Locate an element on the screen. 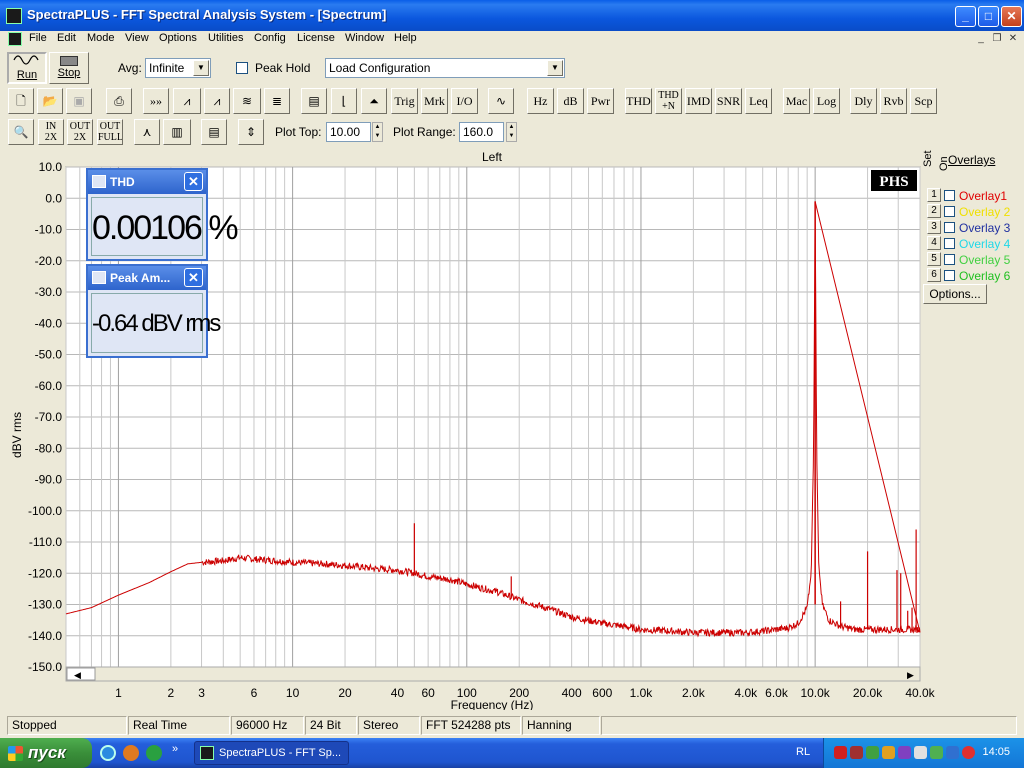  menu-view: View is located at coordinates (137, 38).